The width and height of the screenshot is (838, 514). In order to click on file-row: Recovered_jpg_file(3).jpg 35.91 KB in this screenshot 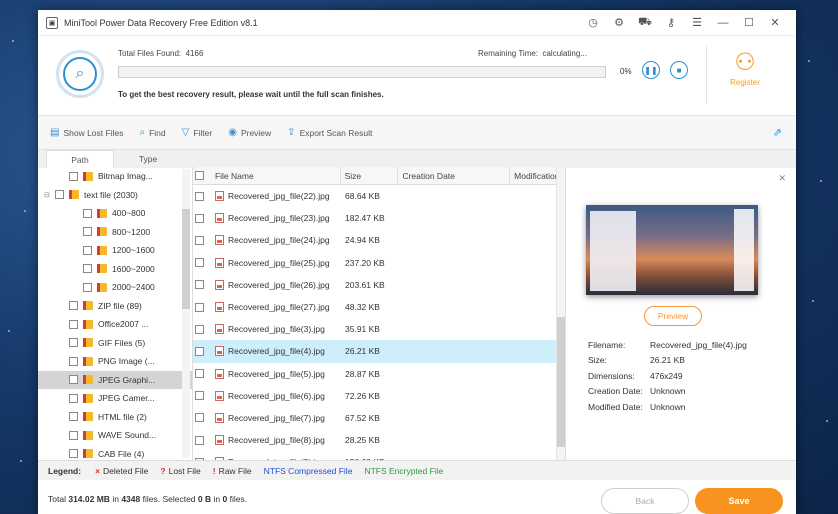, I will do `click(379, 329)`.